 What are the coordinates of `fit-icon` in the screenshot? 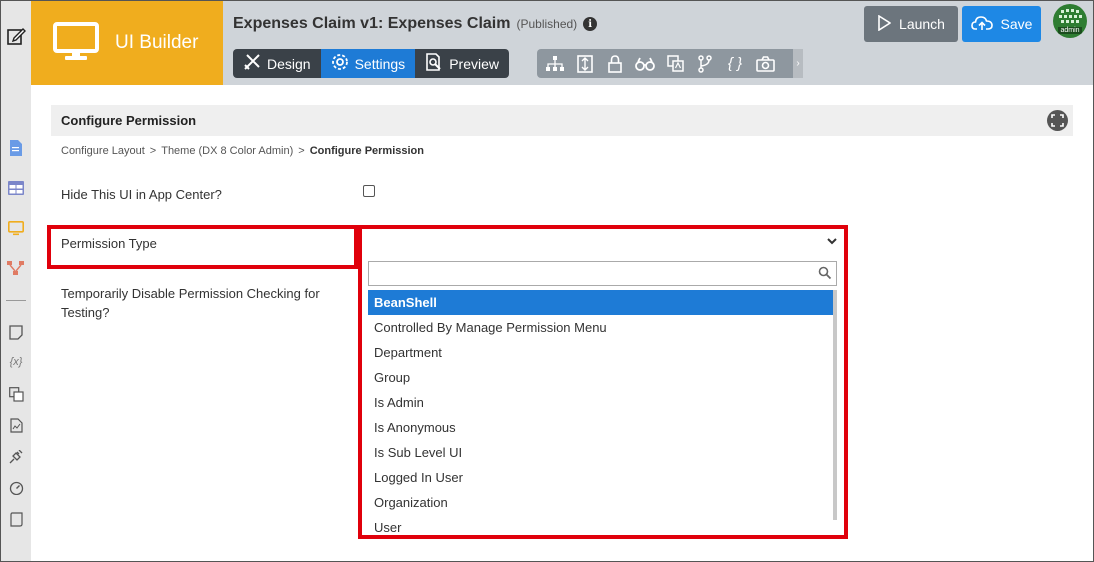 It's located at (585, 64).